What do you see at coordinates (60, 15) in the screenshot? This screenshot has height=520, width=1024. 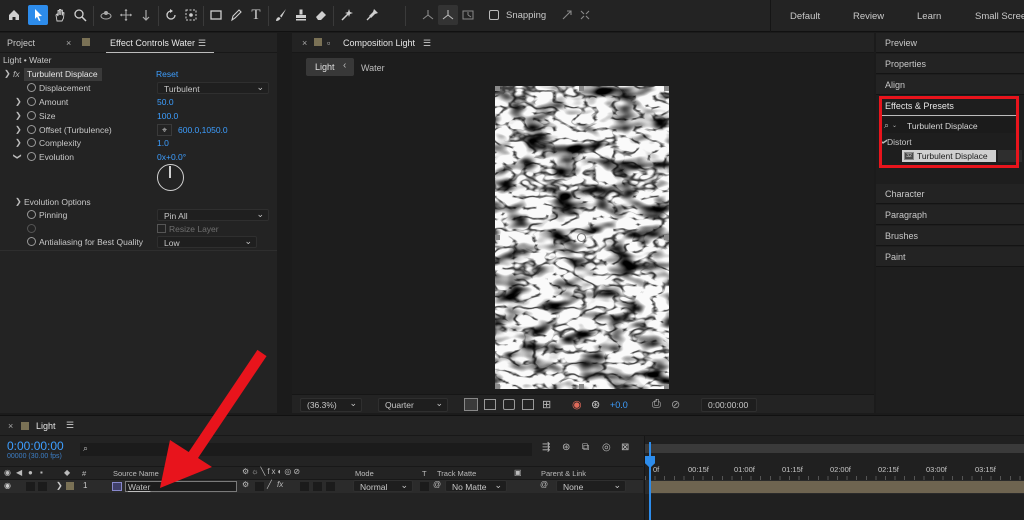 I see `hand-icon` at bounding box center [60, 15].